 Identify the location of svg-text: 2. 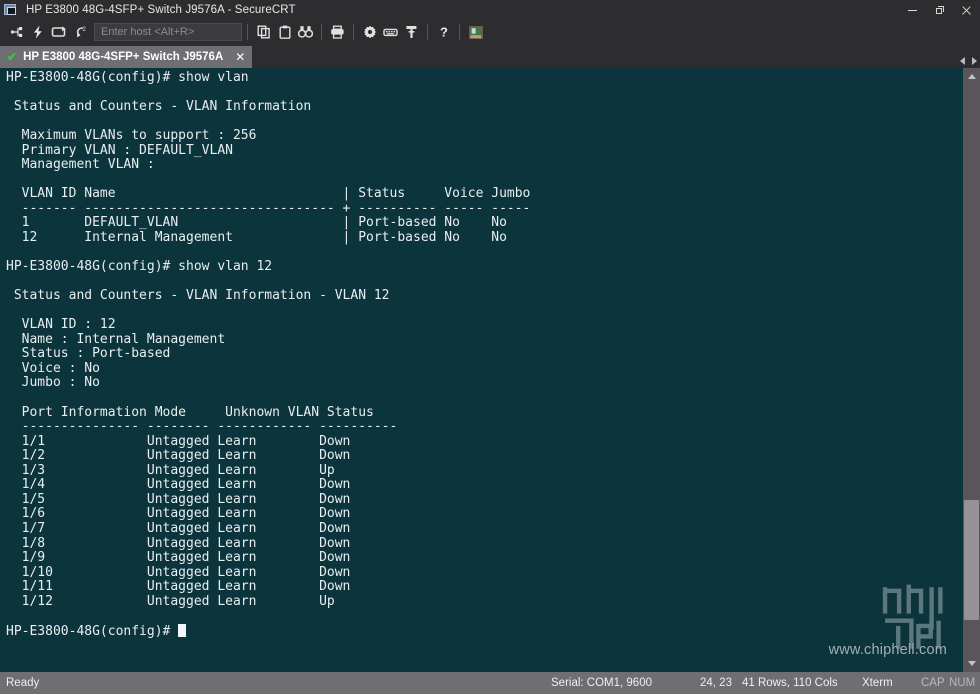
(84, 30).